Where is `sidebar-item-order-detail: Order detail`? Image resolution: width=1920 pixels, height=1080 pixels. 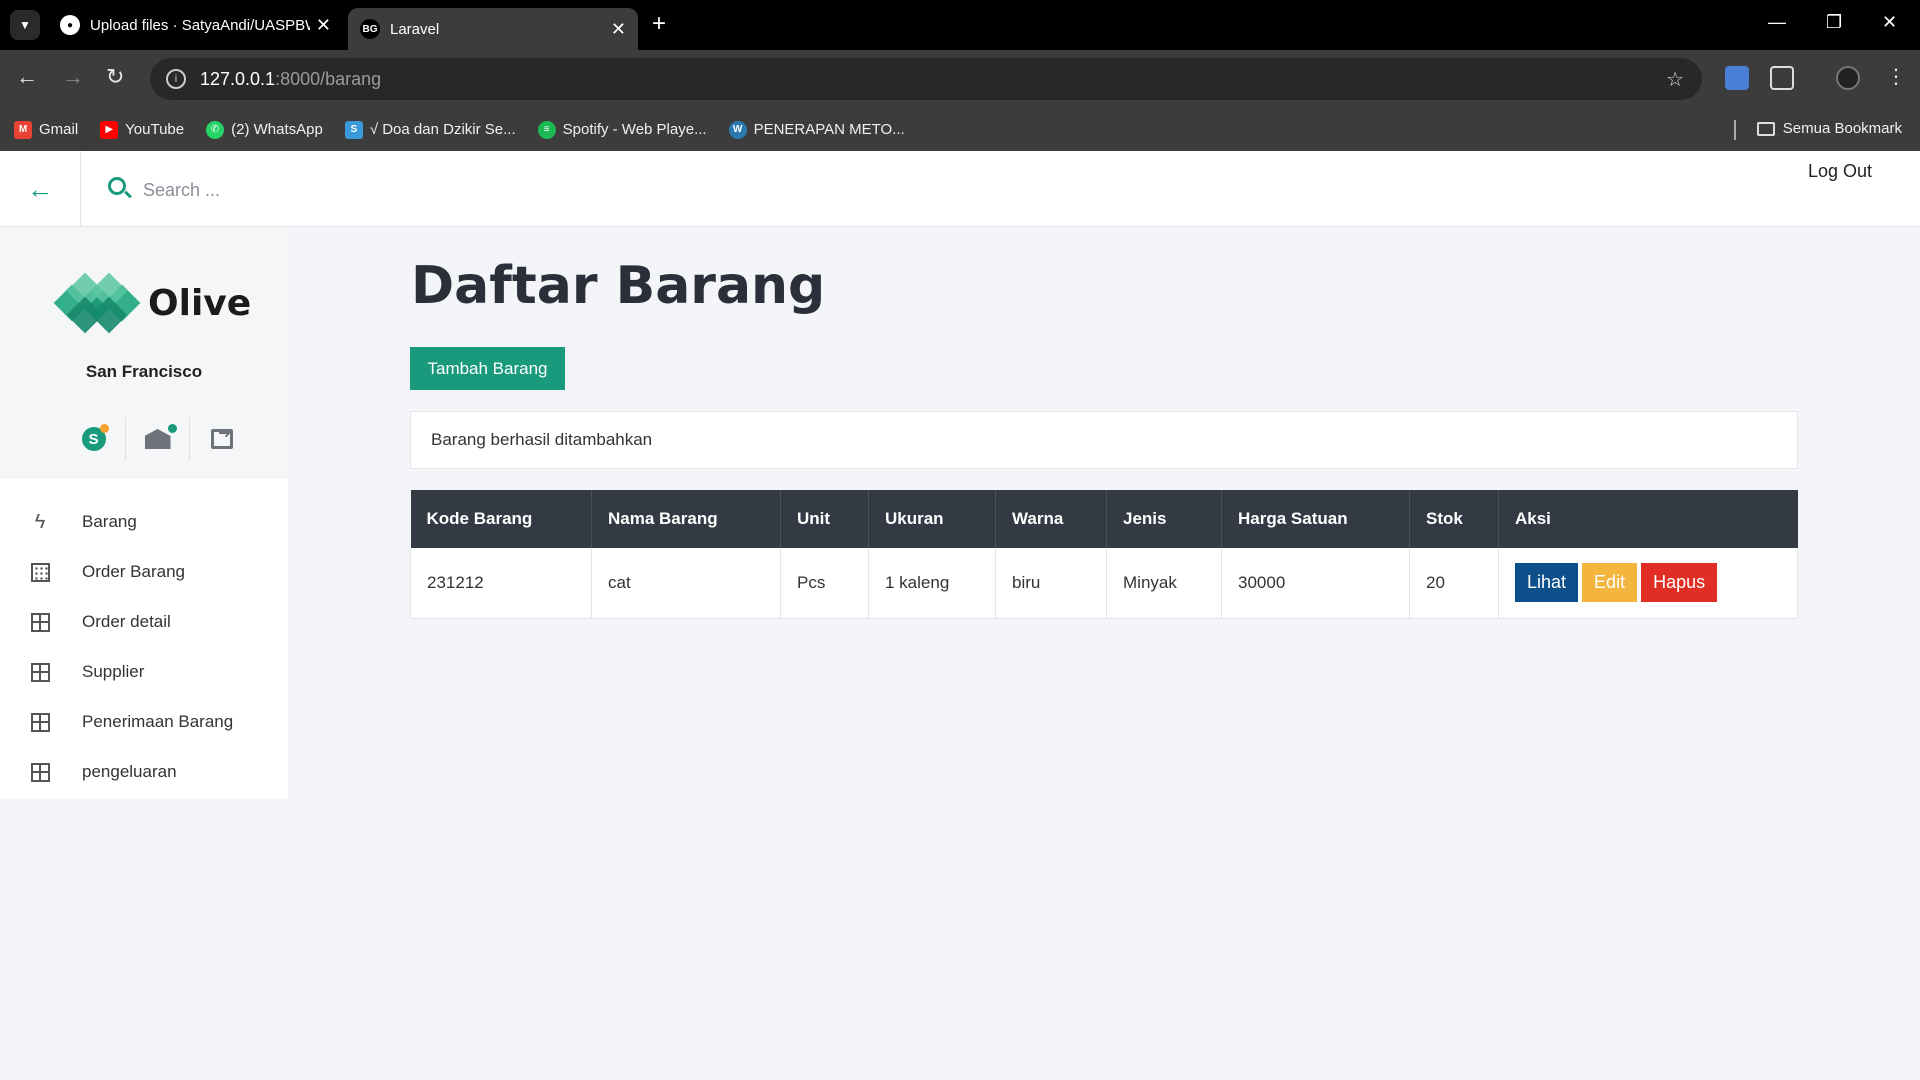 sidebar-item-order-detail: Order detail is located at coordinates (144, 622).